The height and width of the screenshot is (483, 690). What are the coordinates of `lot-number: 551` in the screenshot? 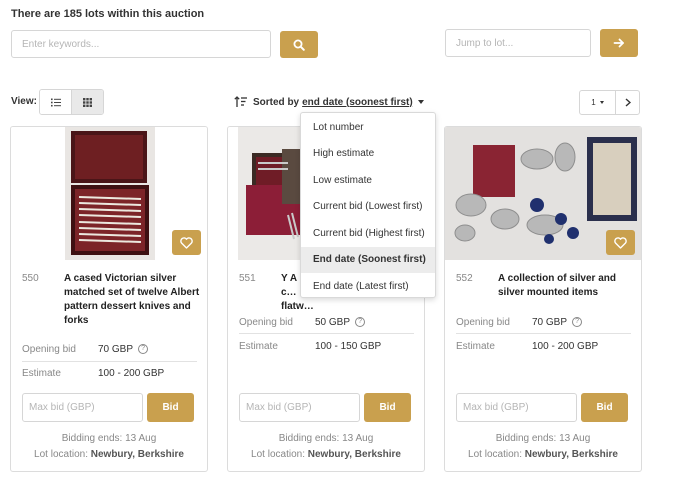 It's located at (247, 278).